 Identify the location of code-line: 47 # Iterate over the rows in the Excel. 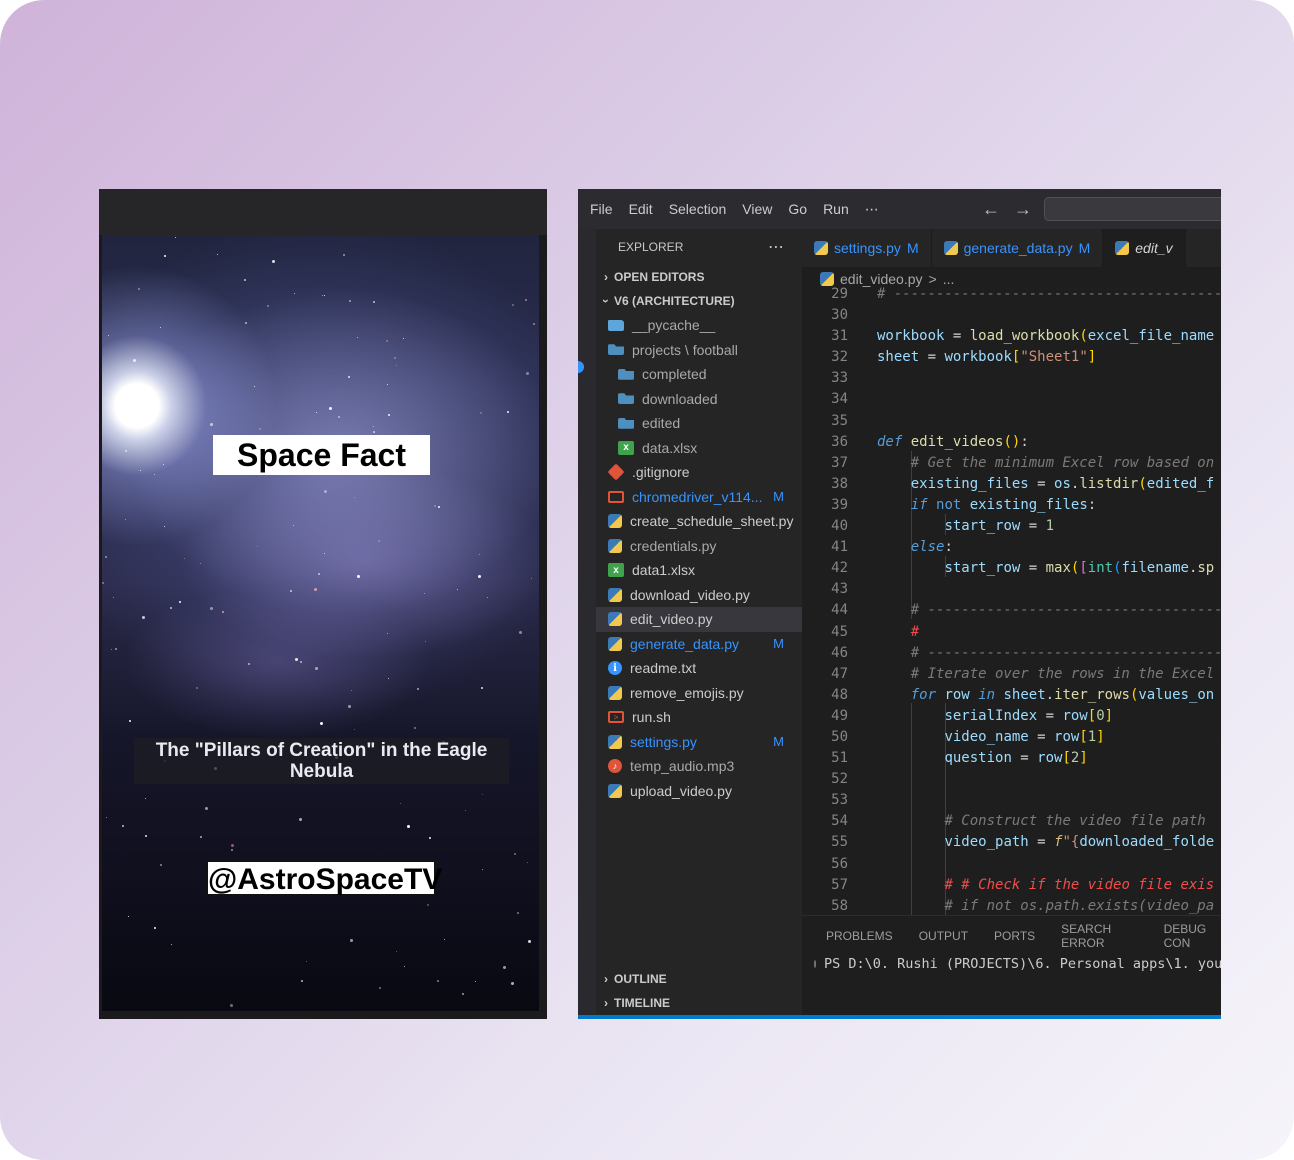
(1023, 673).